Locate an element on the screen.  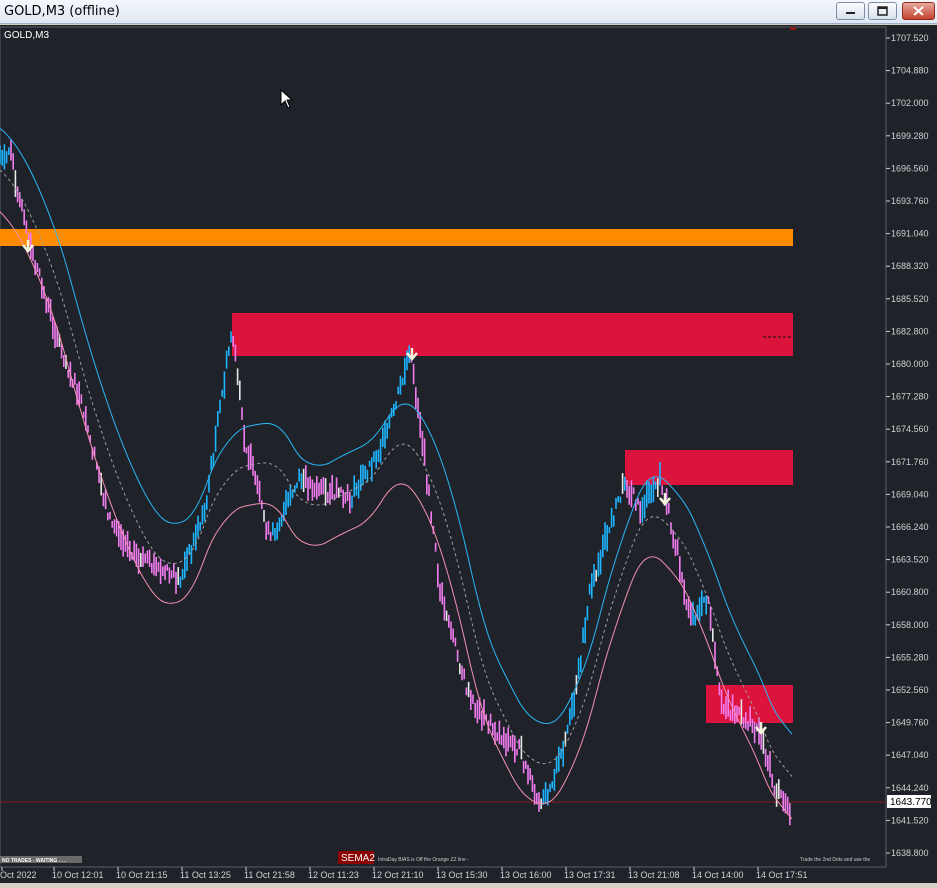
time-tick-label: 13 Oct 17:31 is located at coordinates (590, 875).